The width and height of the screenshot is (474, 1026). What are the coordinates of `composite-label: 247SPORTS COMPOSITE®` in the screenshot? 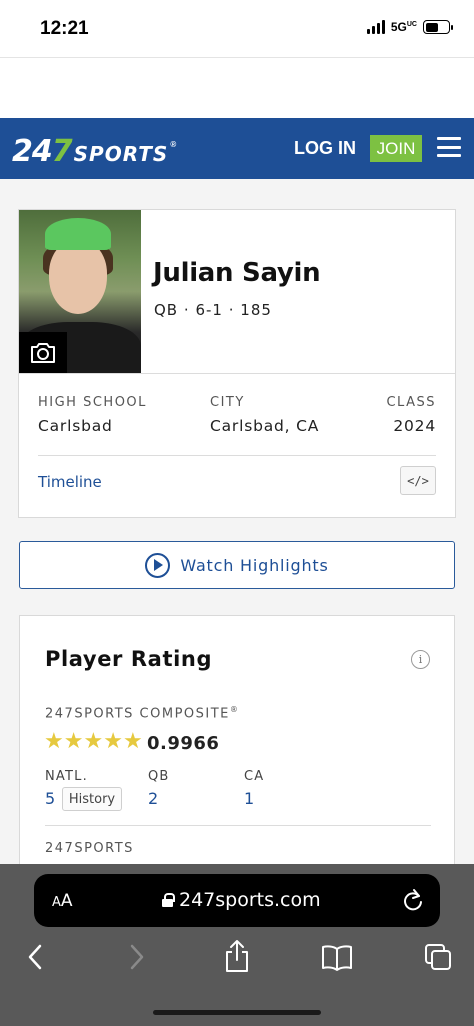 It's located at (142, 713).